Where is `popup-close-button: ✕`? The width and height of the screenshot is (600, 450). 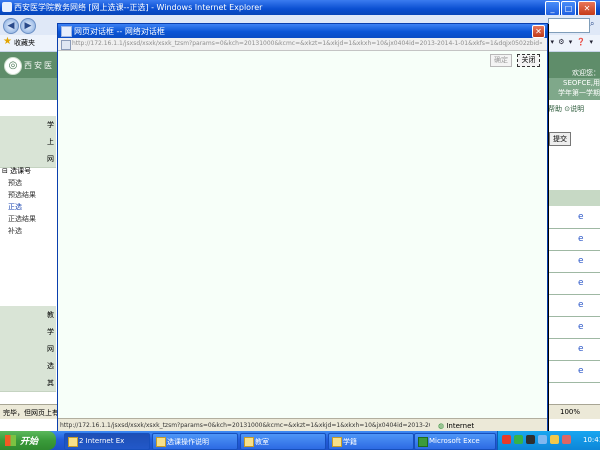
popup-close-button: ✕ is located at coordinates (538, 31).